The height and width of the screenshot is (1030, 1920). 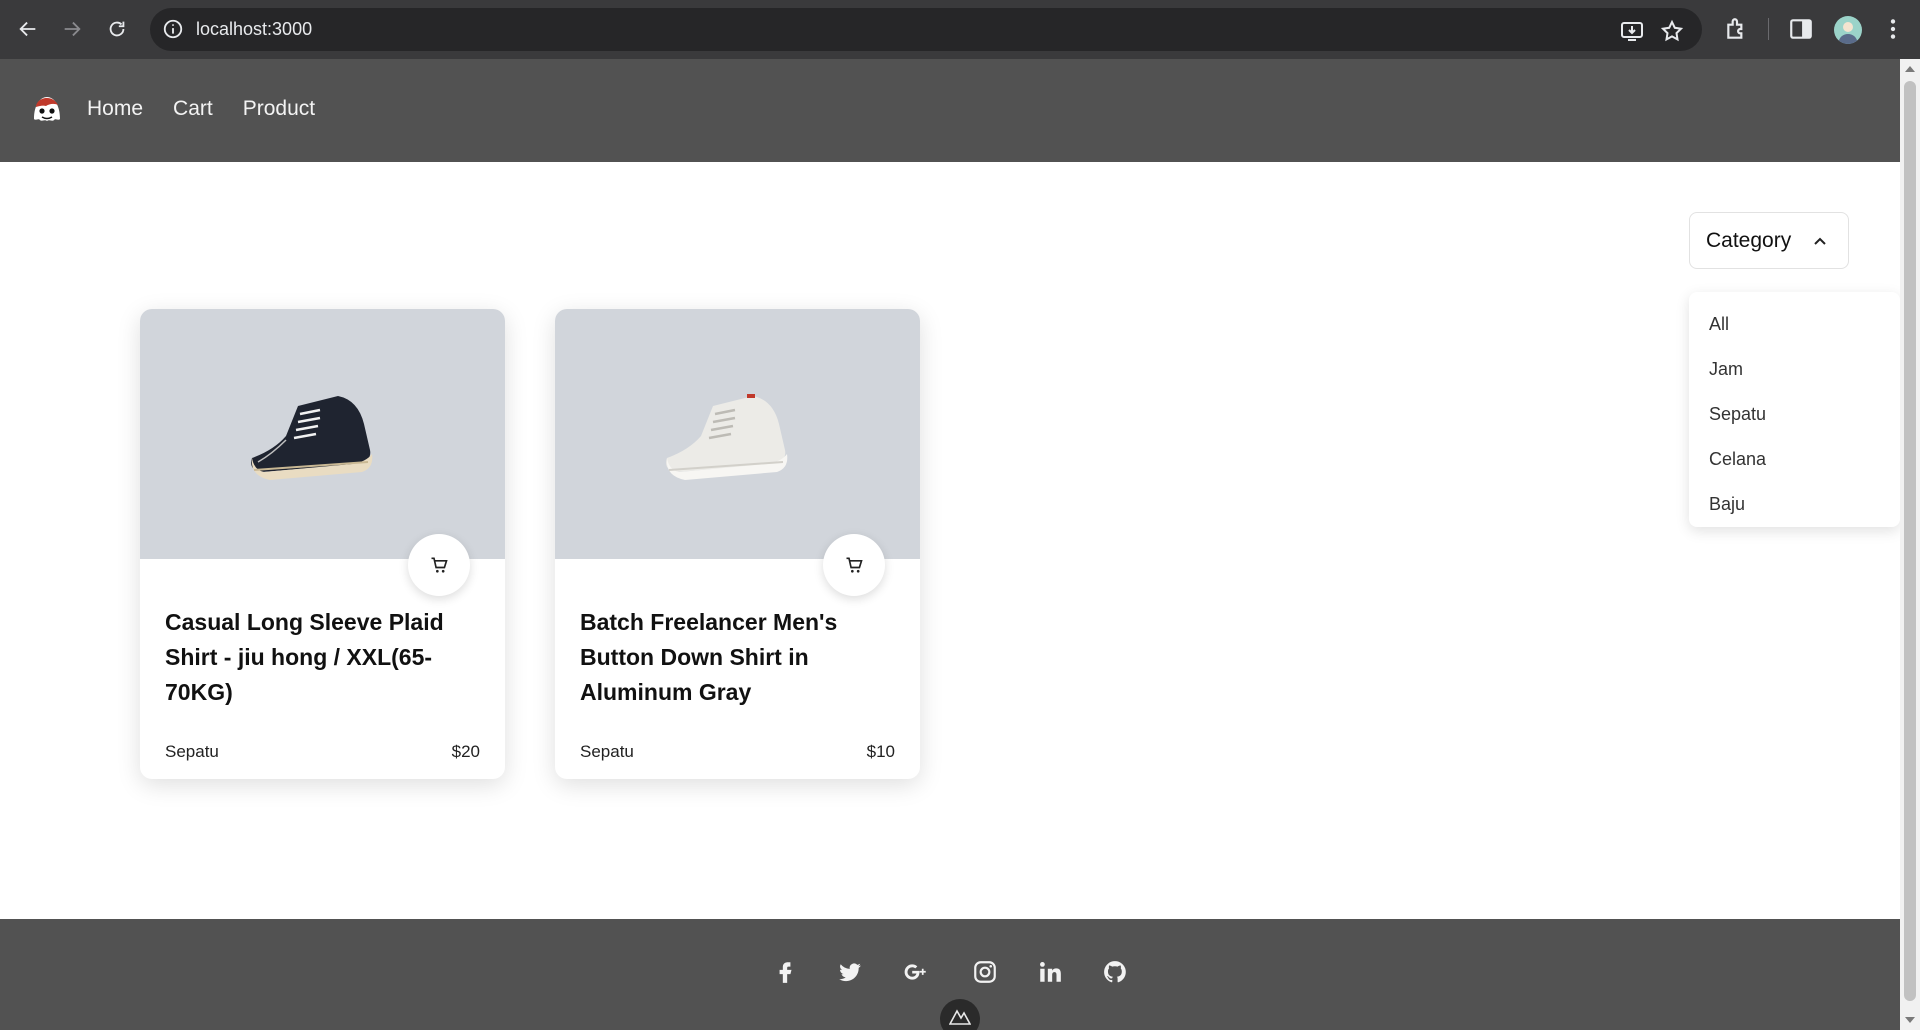 What do you see at coordinates (850, 972) in the screenshot?
I see `twitter-icon` at bounding box center [850, 972].